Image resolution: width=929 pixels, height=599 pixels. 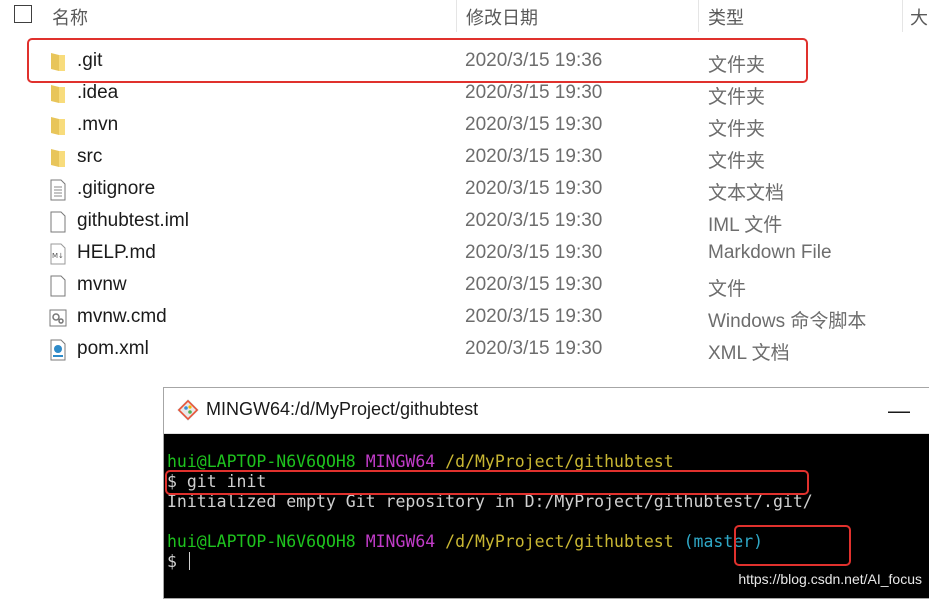 What do you see at coordinates (899, 411) in the screenshot?
I see `close-icon: —` at bounding box center [899, 411].